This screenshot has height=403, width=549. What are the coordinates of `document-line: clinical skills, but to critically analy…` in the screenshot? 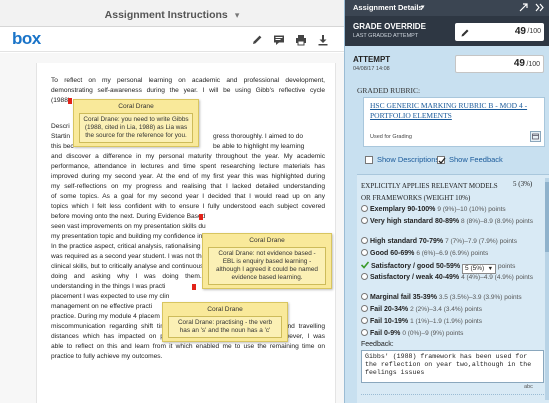 It's located at (128, 266).